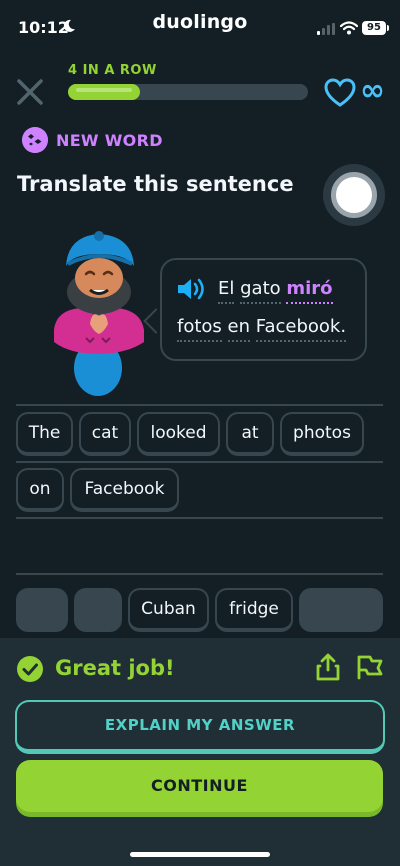  What do you see at coordinates (260, 291) in the screenshot?
I see `prompt-word: gato` at bounding box center [260, 291].